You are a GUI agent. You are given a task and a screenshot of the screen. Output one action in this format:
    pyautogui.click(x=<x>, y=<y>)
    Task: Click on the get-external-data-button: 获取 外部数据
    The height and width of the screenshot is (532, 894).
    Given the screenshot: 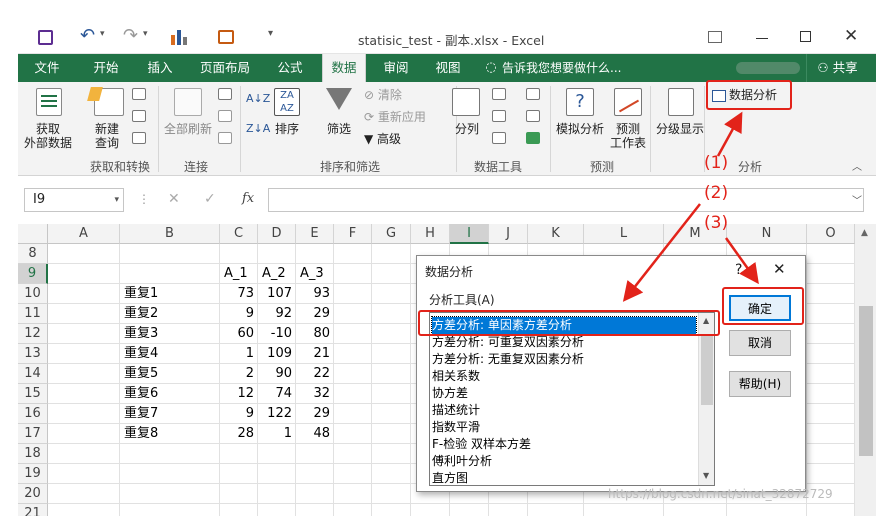 What is the action you would take?
    pyautogui.click(x=48, y=136)
    